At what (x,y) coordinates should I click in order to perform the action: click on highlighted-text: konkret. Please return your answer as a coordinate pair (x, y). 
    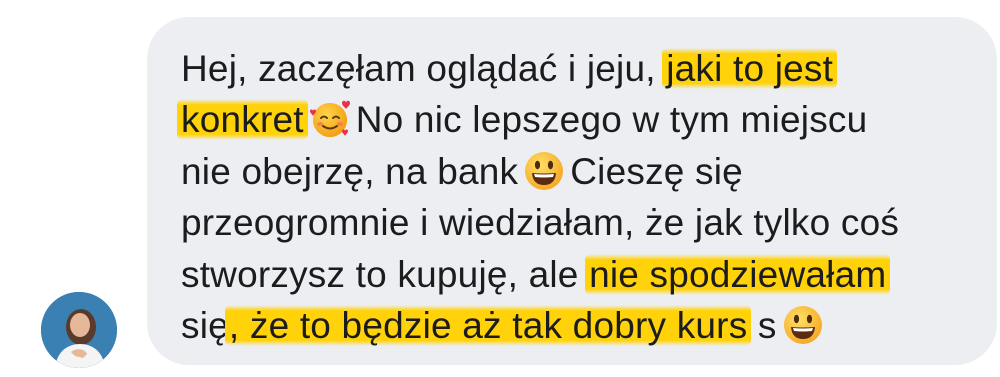
    Looking at the image, I should click on (242, 120).